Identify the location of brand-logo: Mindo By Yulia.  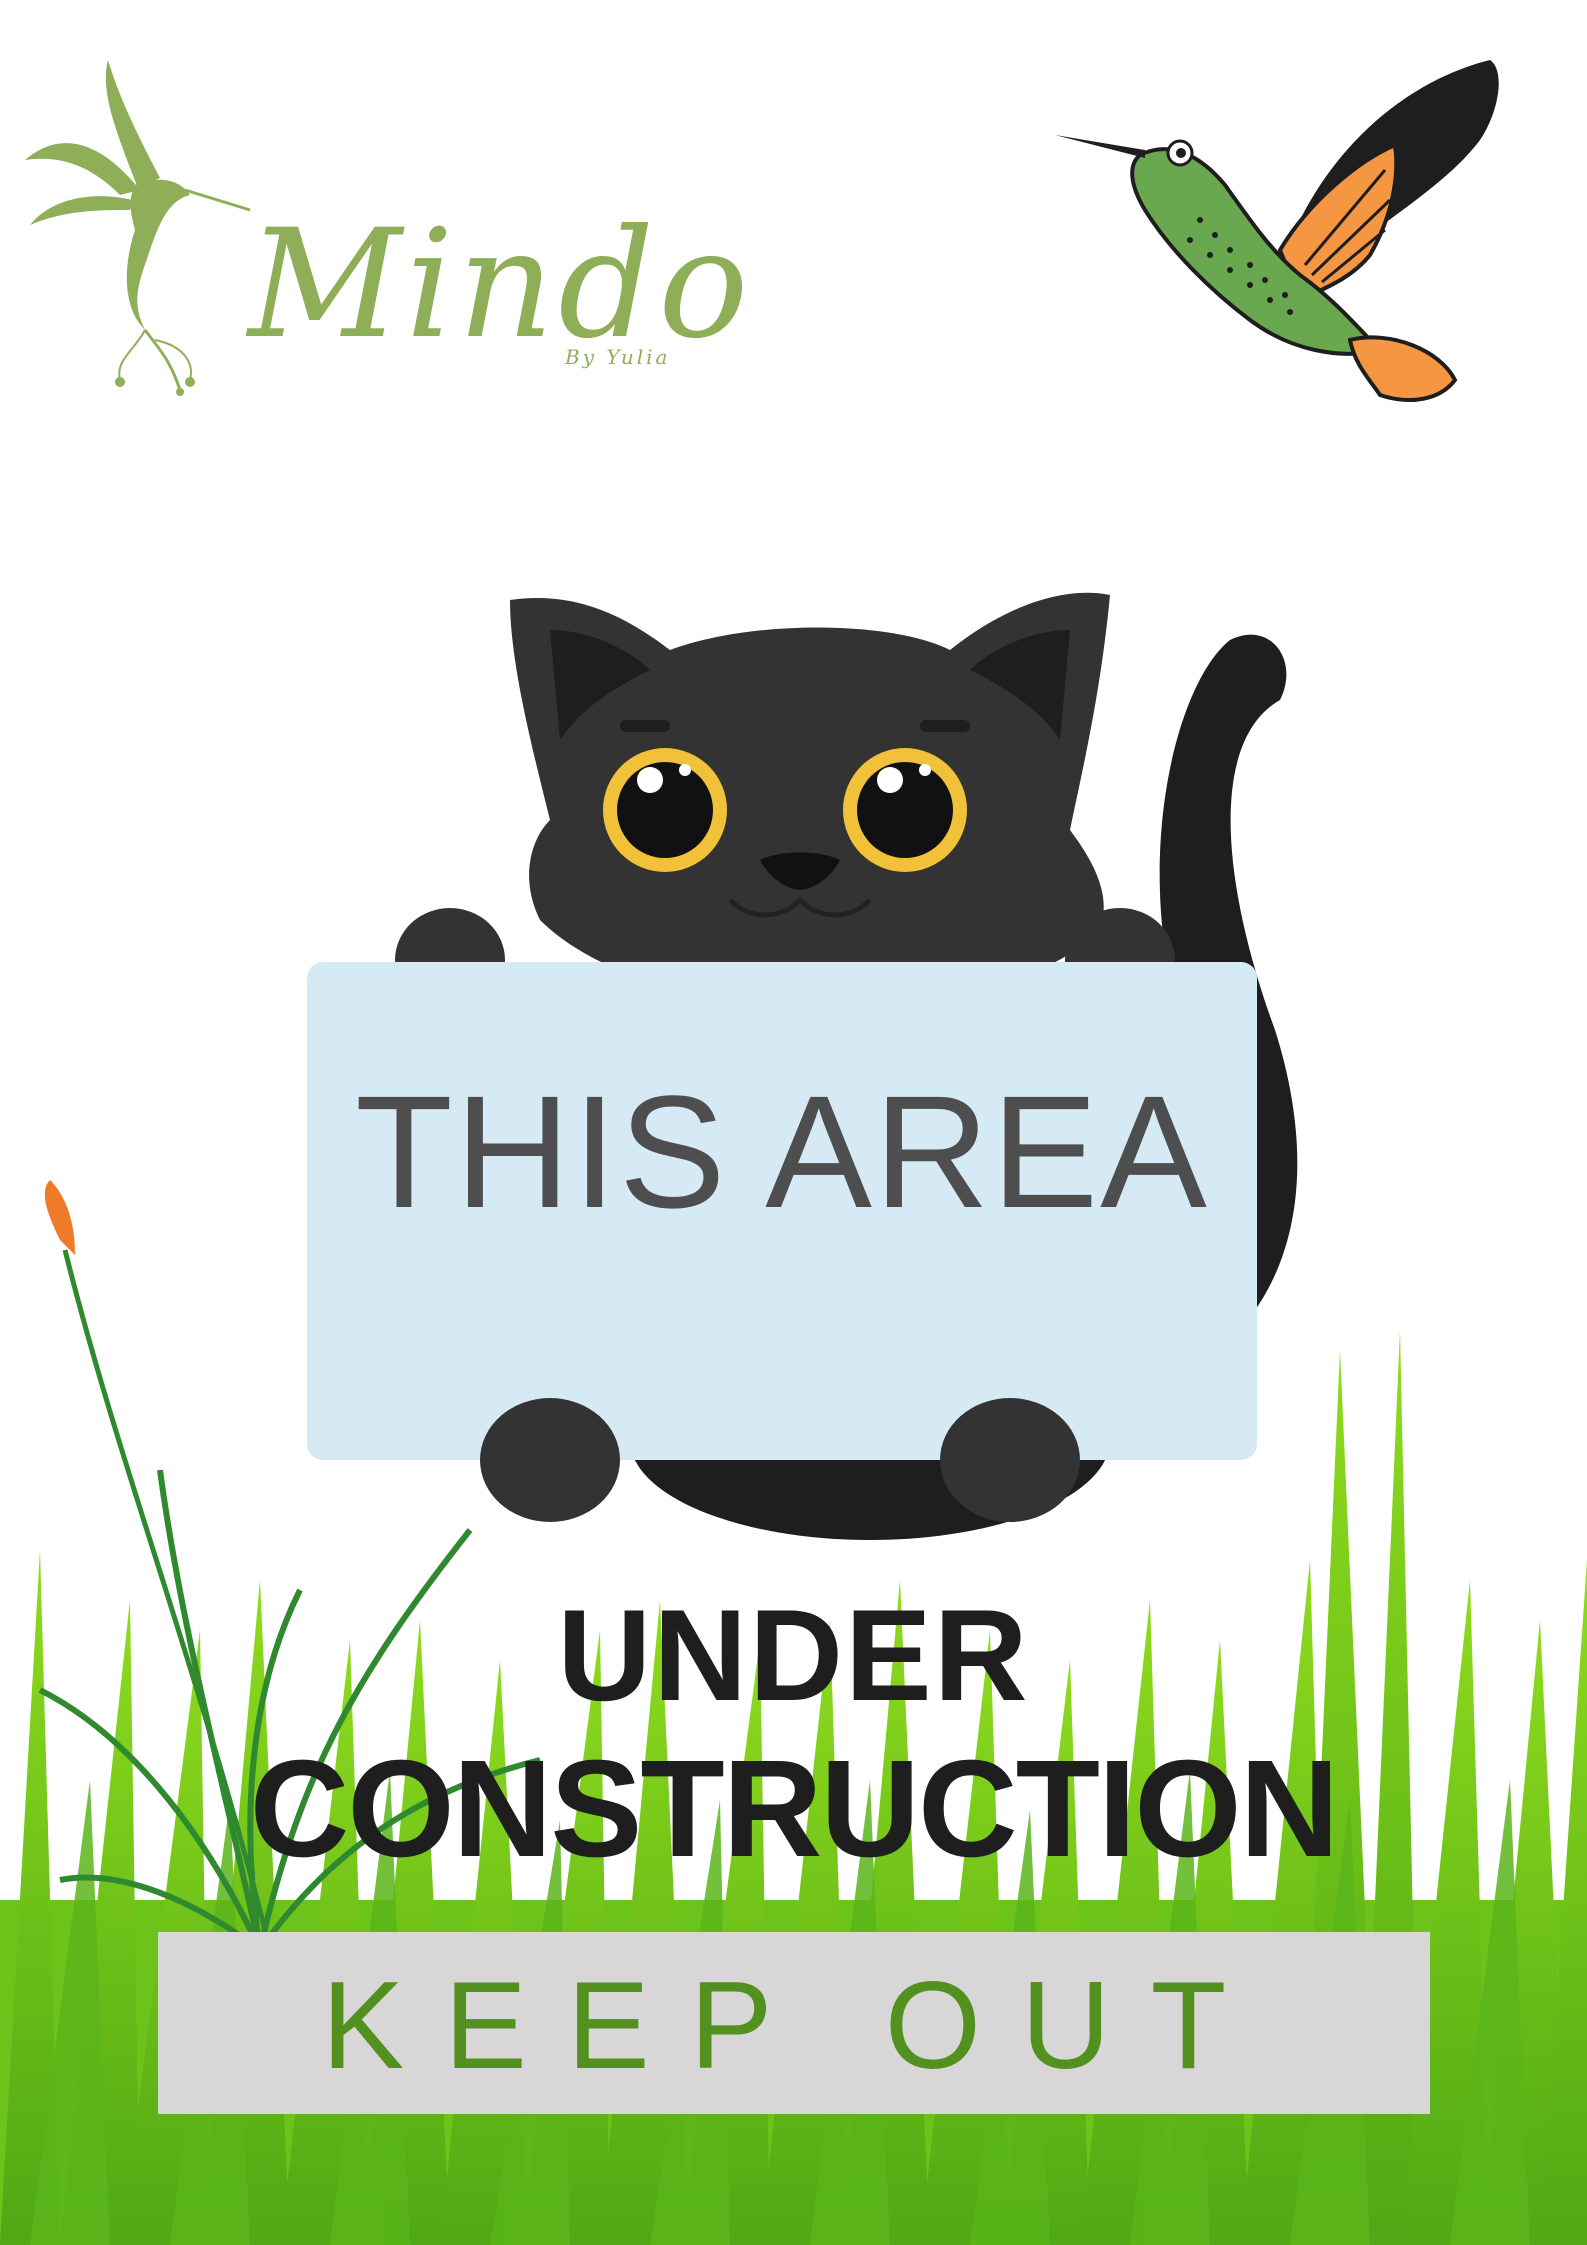
(384, 235).